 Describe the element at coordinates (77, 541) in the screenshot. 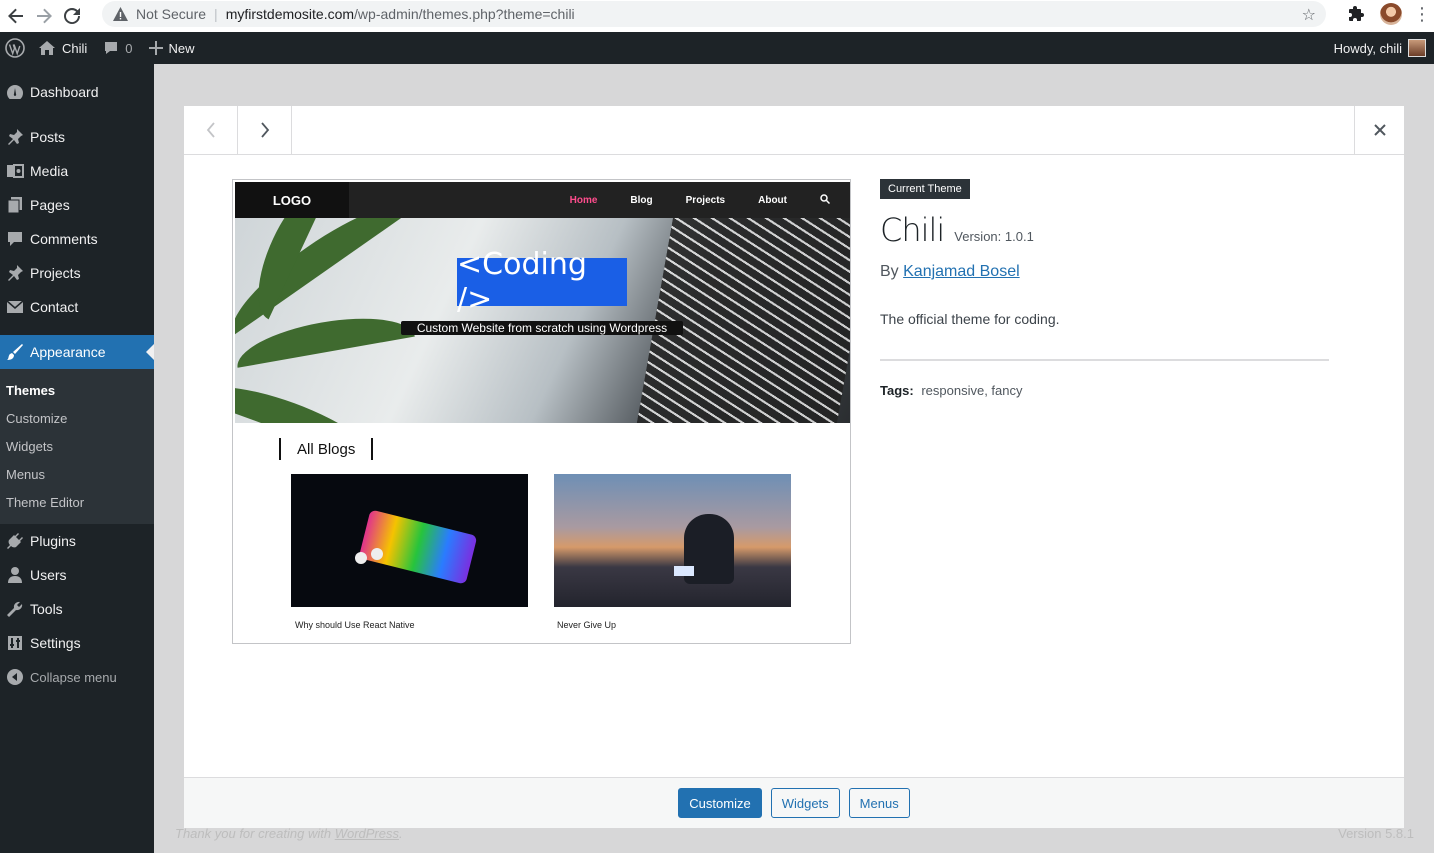

I see `sidebar-item-plugins: Plugins` at that location.